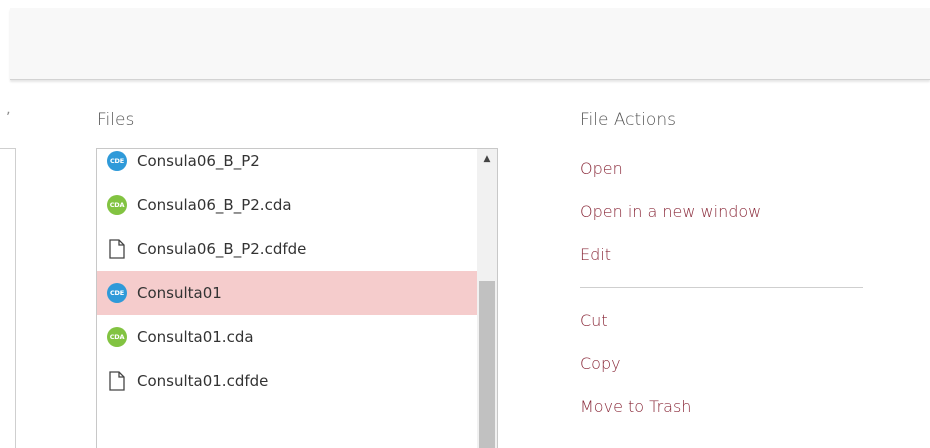 The height and width of the screenshot is (448, 930). Describe the element at coordinates (725, 254) in the screenshot. I see `edit-action: Edit` at that location.